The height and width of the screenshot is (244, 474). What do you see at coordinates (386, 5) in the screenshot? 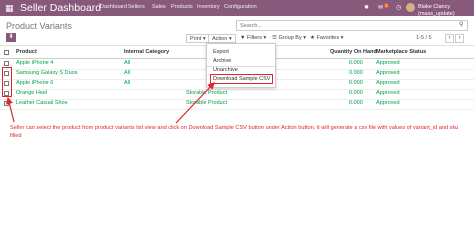
I see `chat-count-badge: 1` at bounding box center [386, 5].